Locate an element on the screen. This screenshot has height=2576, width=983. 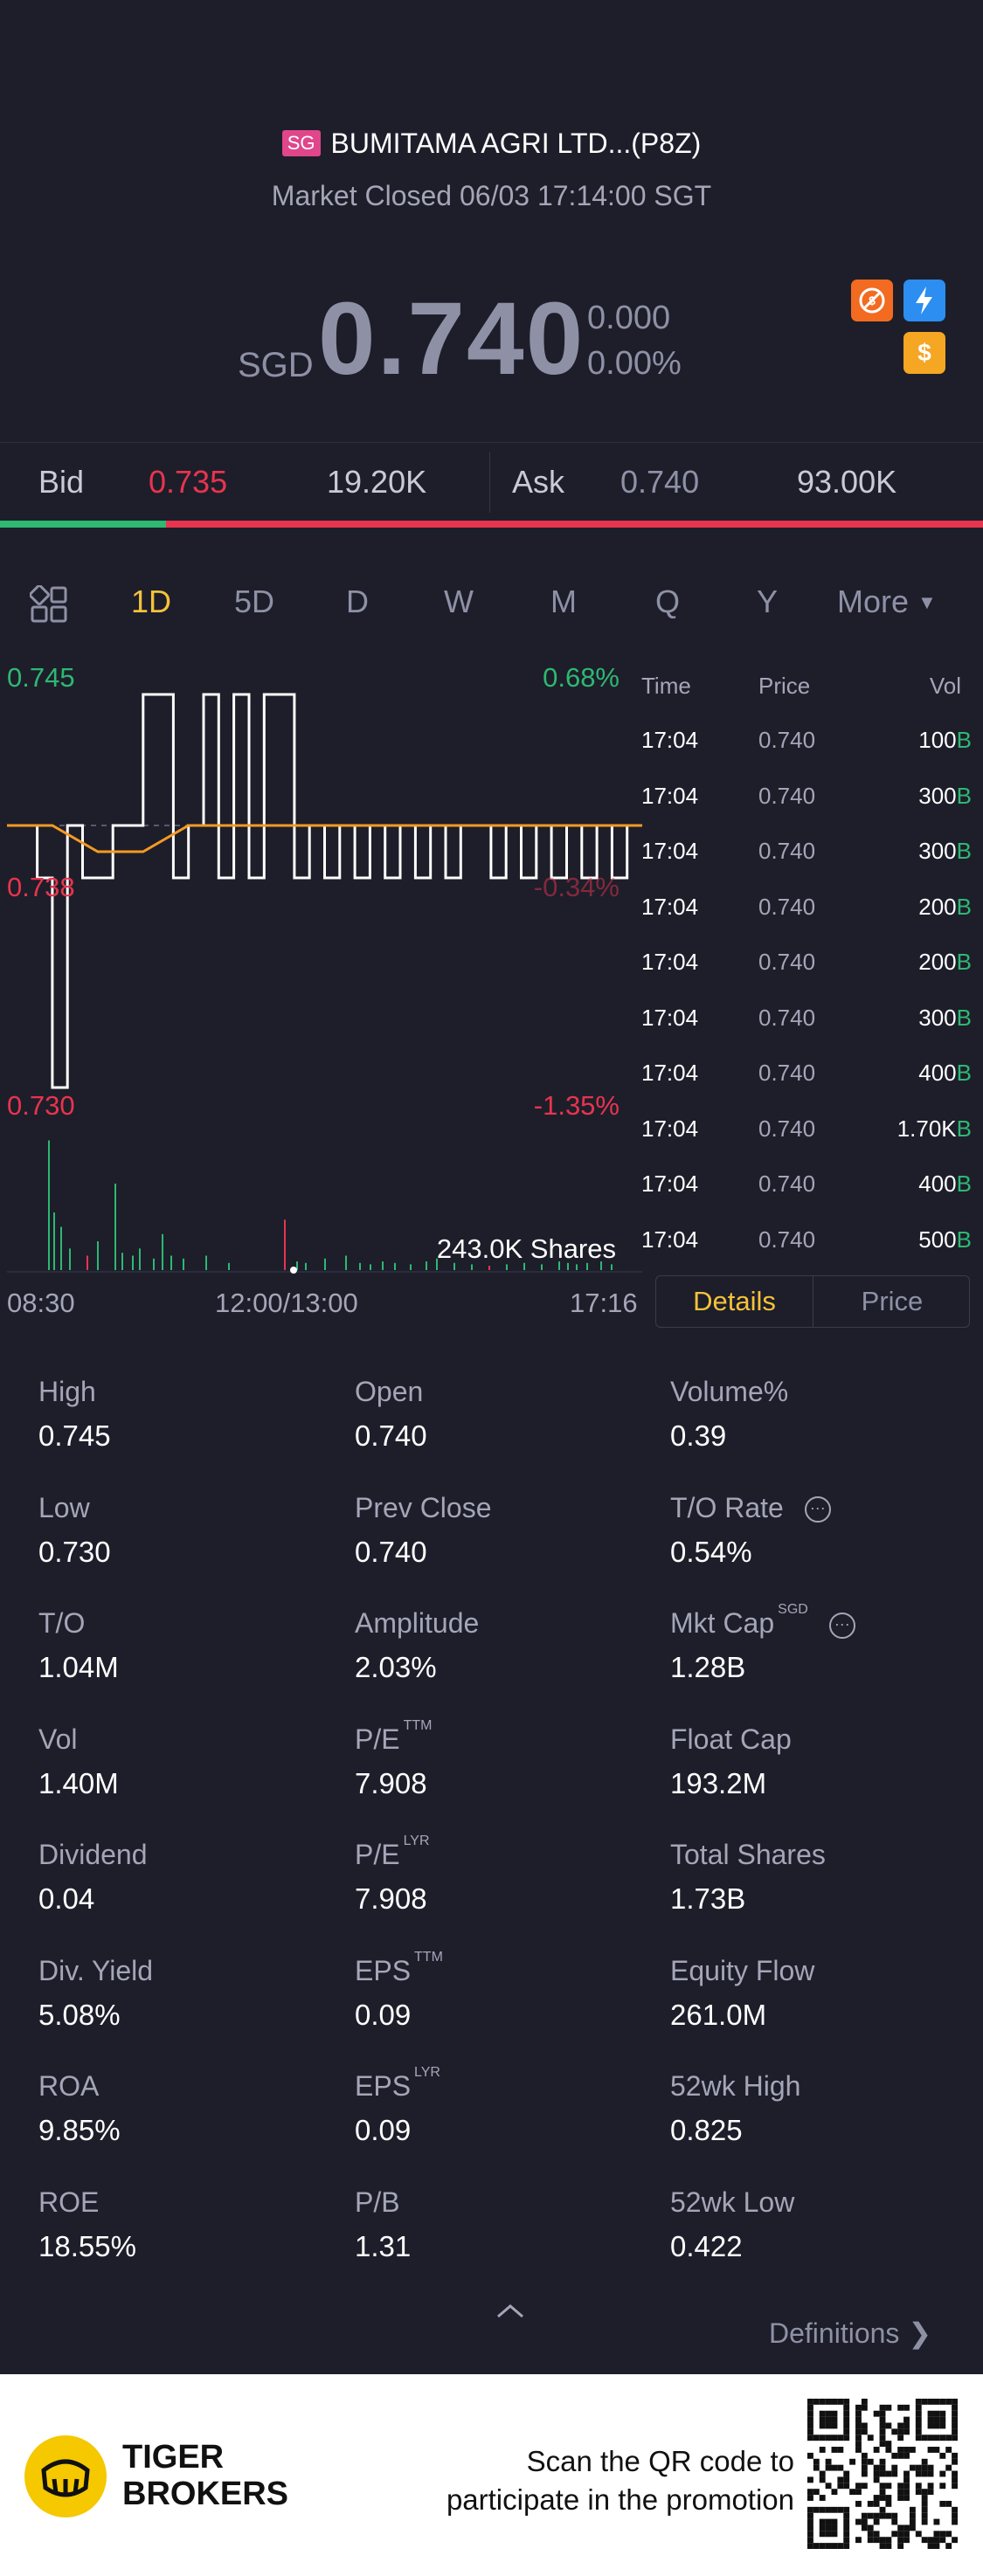
chart-layout-icon is located at coordinates (48, 606).